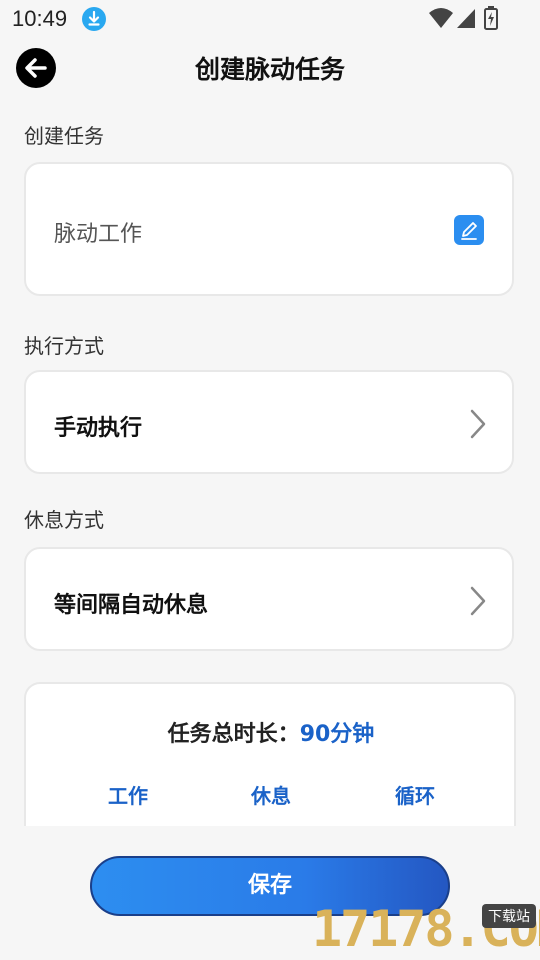  Describe the element at coordinates (269, 229) in the screenshot. I see `task-name-card: 脉动工作` at that location.